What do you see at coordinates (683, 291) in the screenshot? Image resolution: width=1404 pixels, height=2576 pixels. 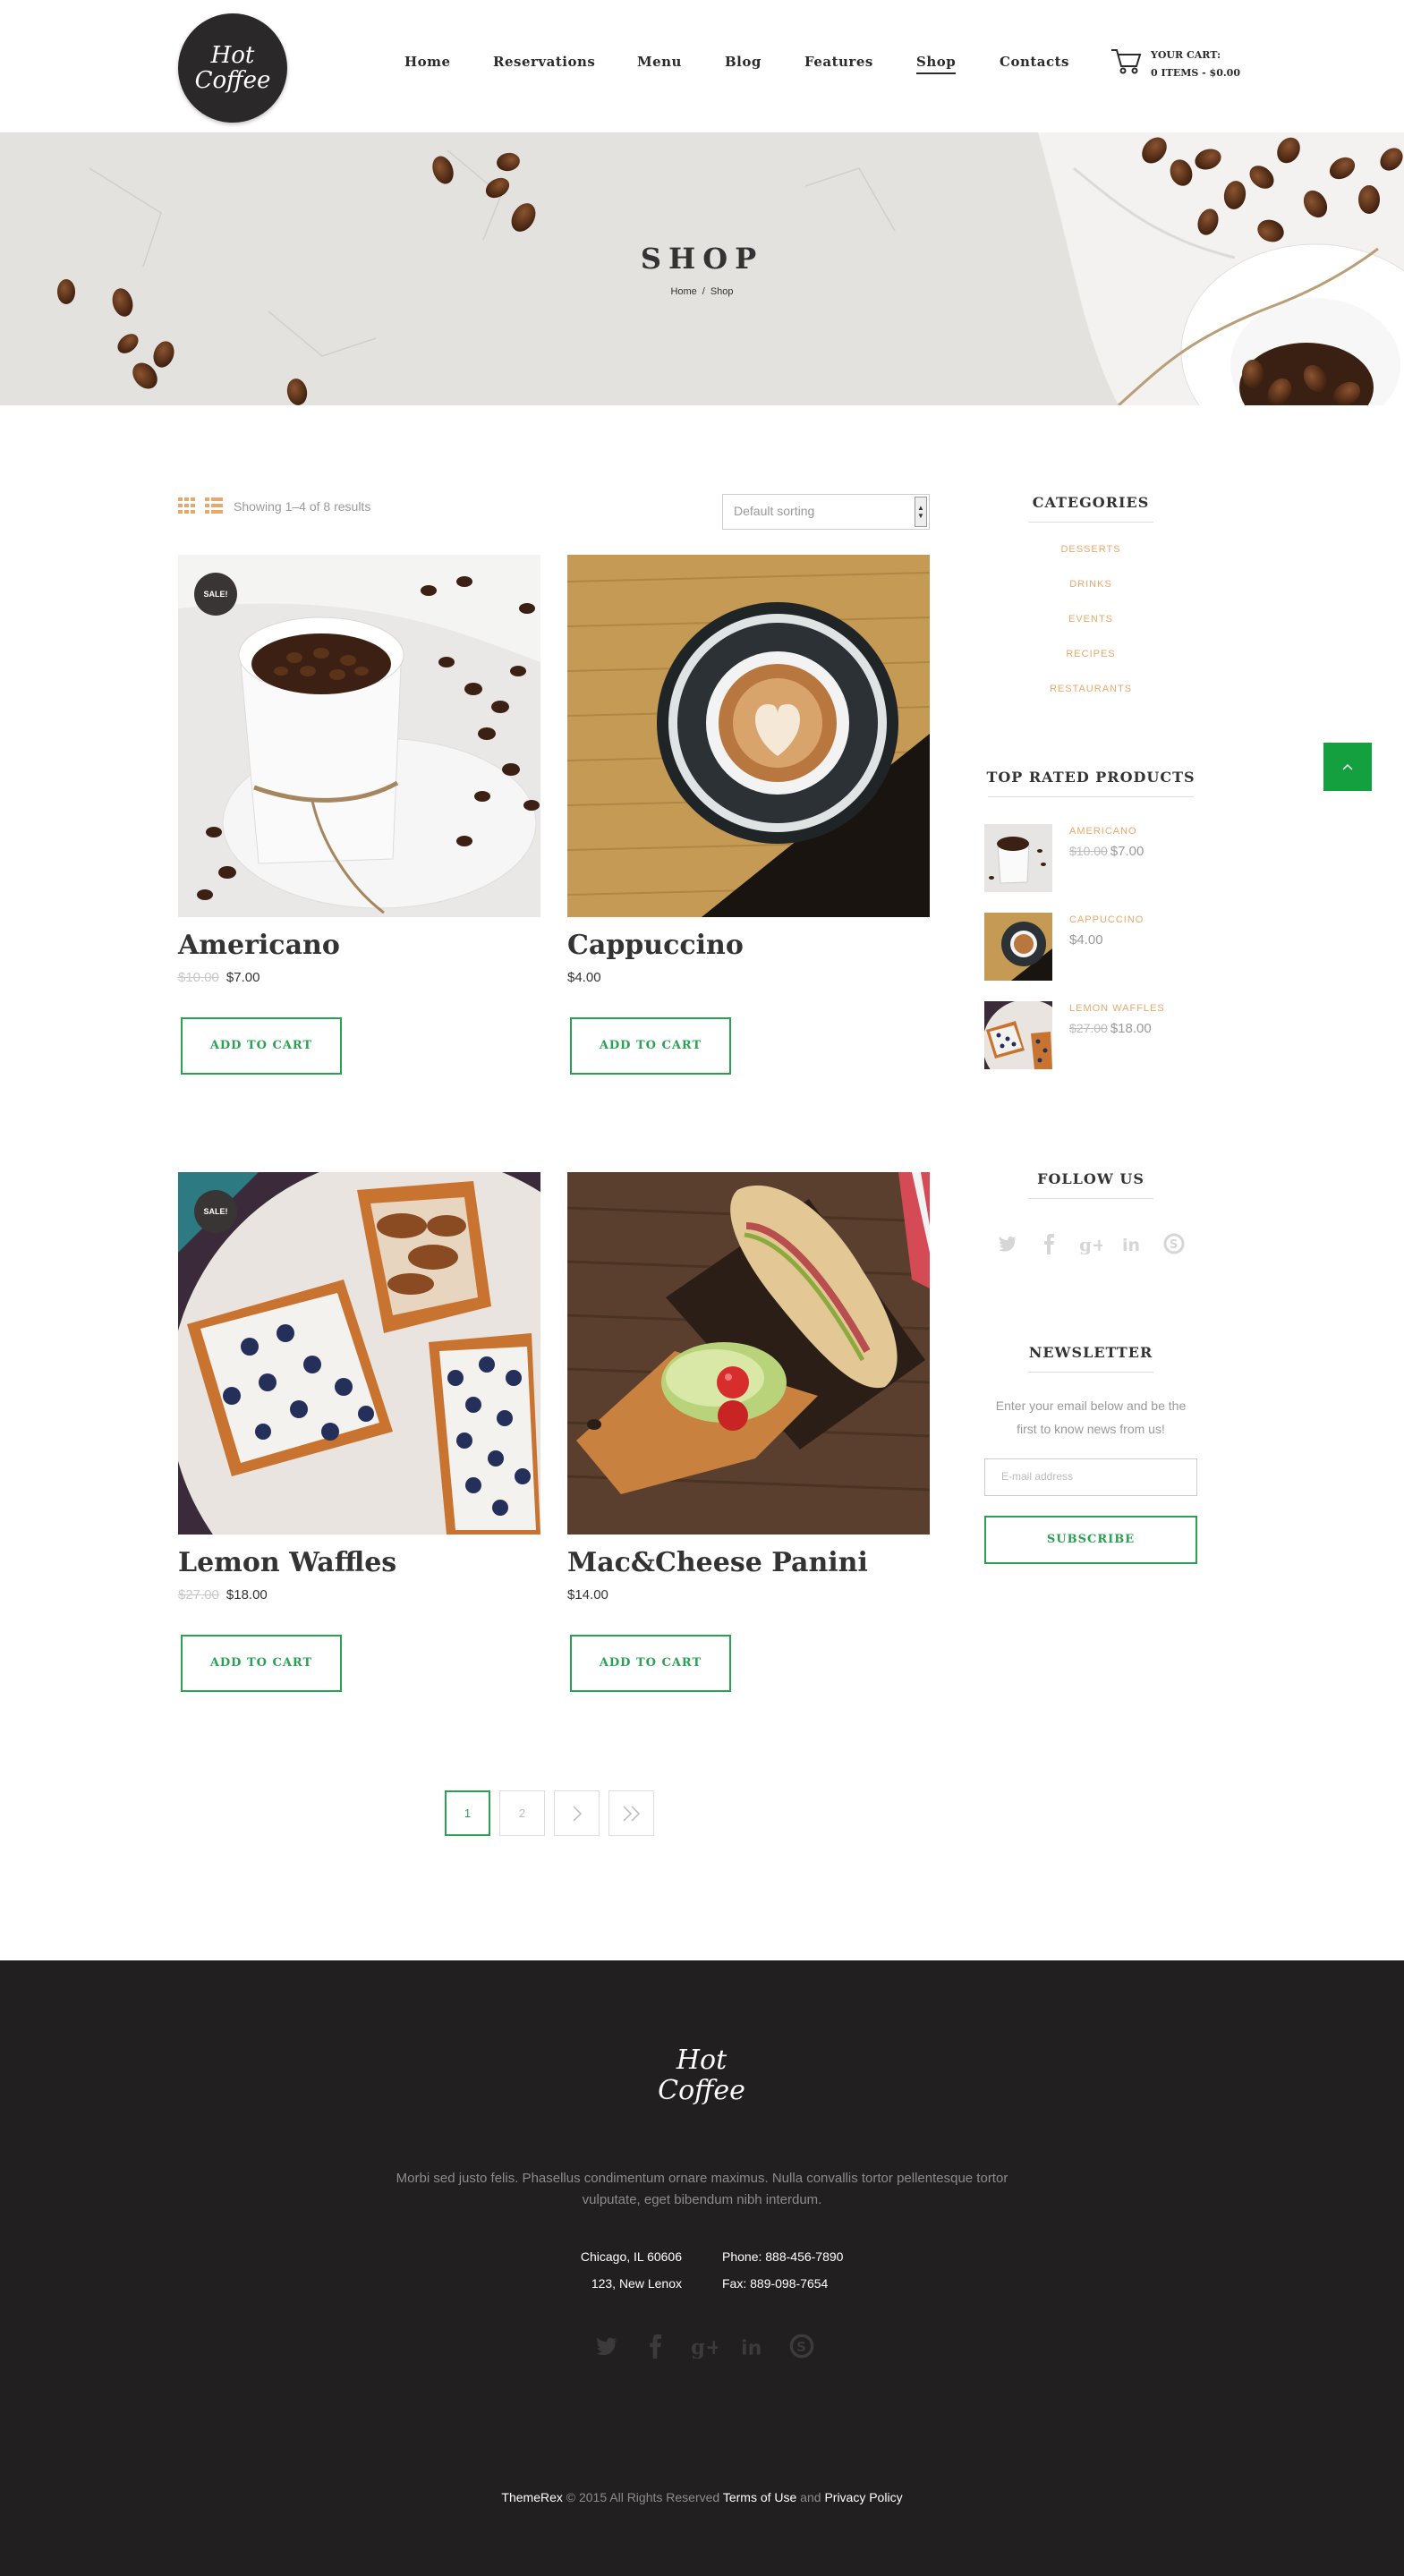 I see `breadcrumb-home: Home` at bounding box center [683, 291].